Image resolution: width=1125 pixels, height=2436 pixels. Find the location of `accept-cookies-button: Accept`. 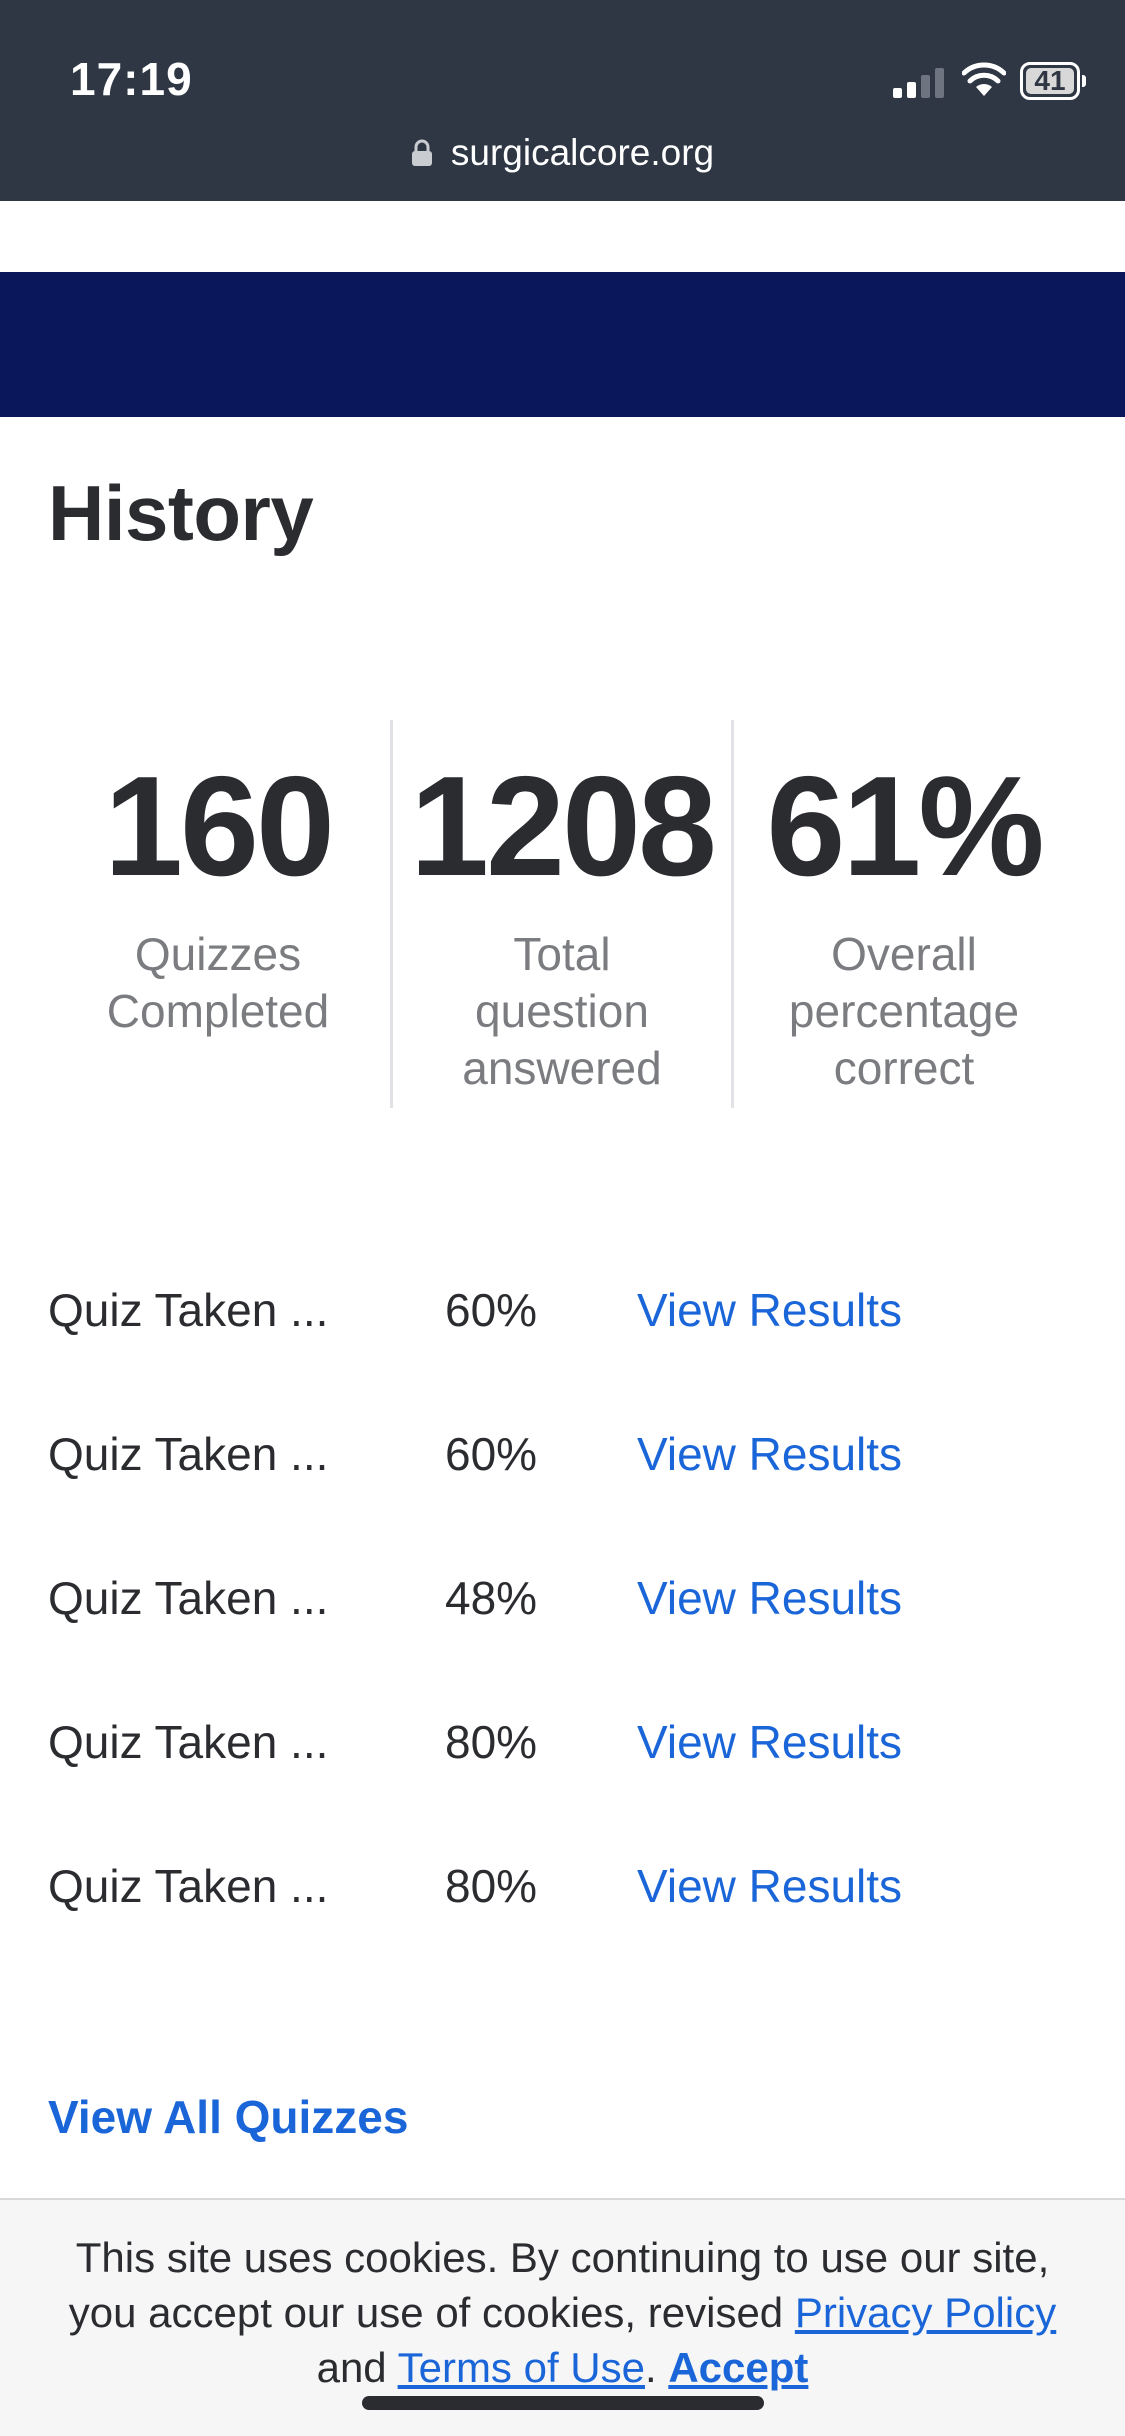

accept-cookies-button: Accept is located at coordinates (738, 2367).